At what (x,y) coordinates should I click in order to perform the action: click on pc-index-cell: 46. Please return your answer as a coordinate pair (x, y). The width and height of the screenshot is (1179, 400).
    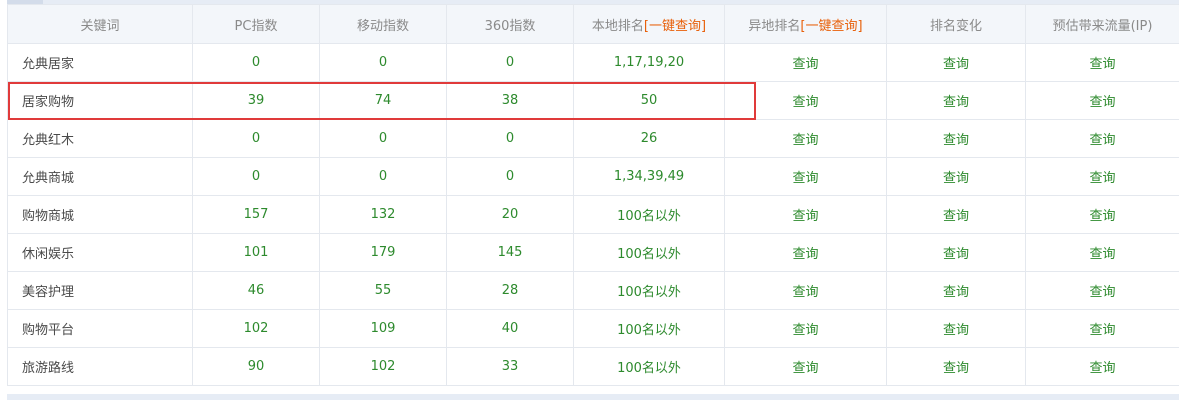
    Looking at the image, I should click on (256, 290).